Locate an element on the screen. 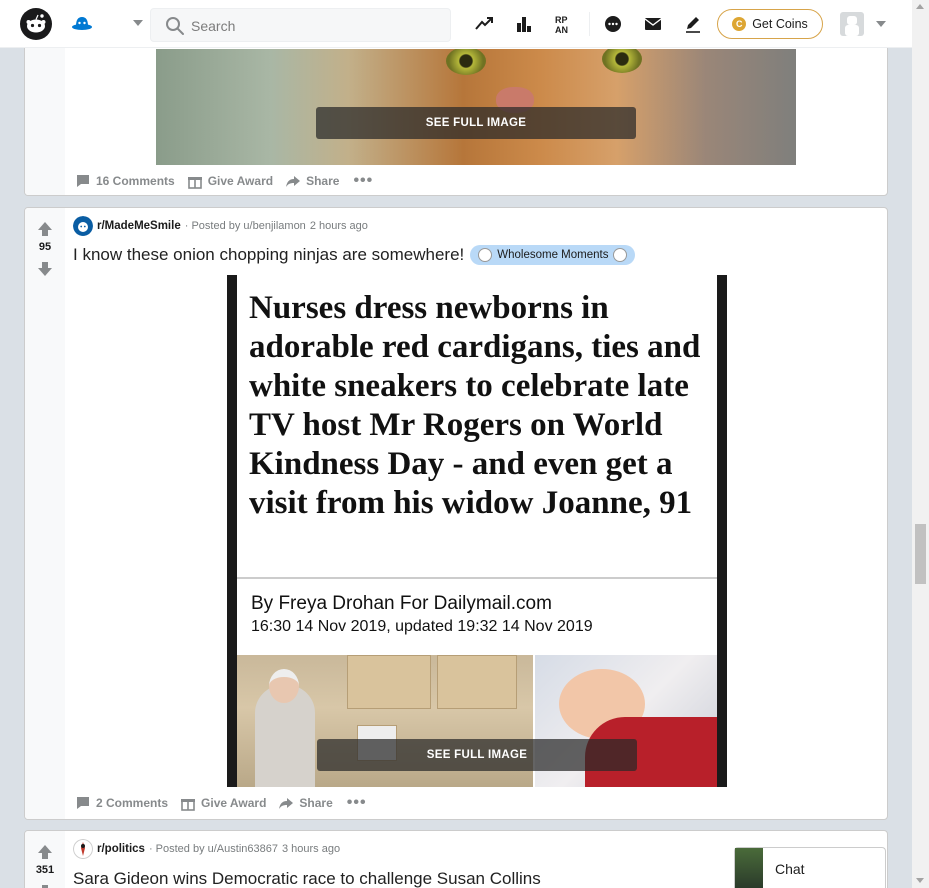 The width and height of the screenshot is (929, 888). search-bar is located at coordinates (300, 25).